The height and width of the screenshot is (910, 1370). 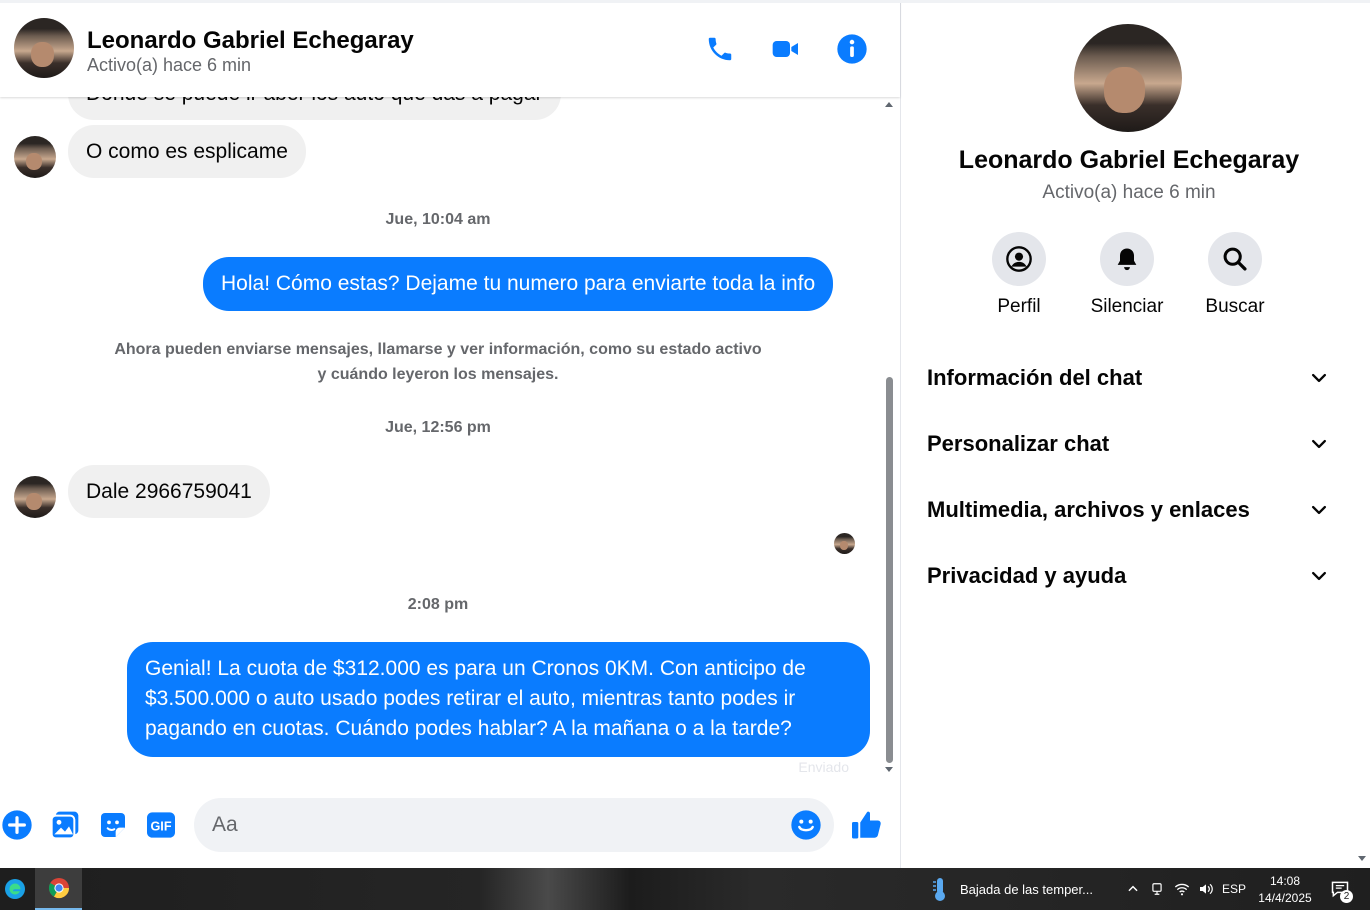 I want to click on message-composer: GIF, so click(x=450, y=824).